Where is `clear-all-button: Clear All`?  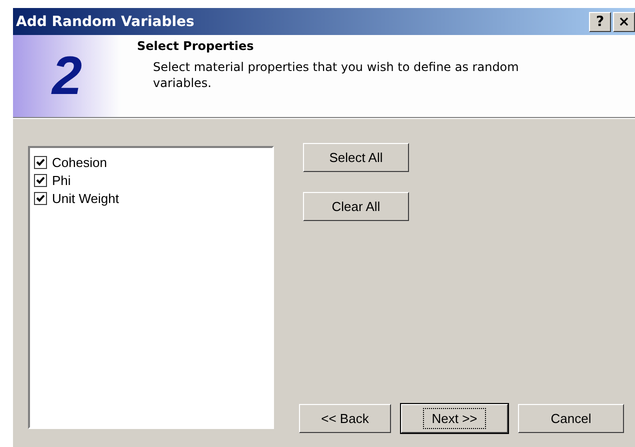 clear-all-button: Clear All is located at coordinates (356, 206).